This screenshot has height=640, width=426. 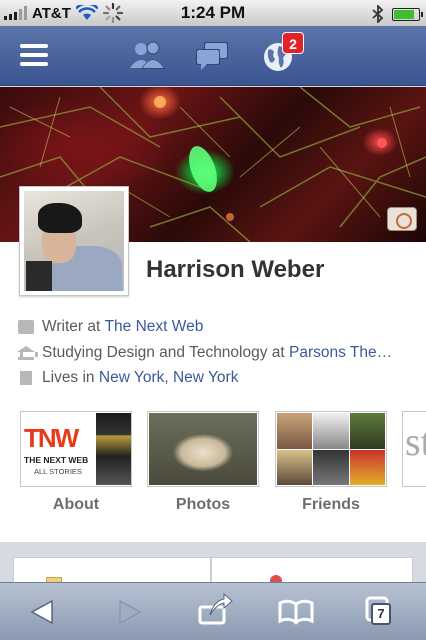 What do you see at coordinates (51, 438) in the screenshot?
I see `tnw-logo: TNW` at bounding box center [51, 438].